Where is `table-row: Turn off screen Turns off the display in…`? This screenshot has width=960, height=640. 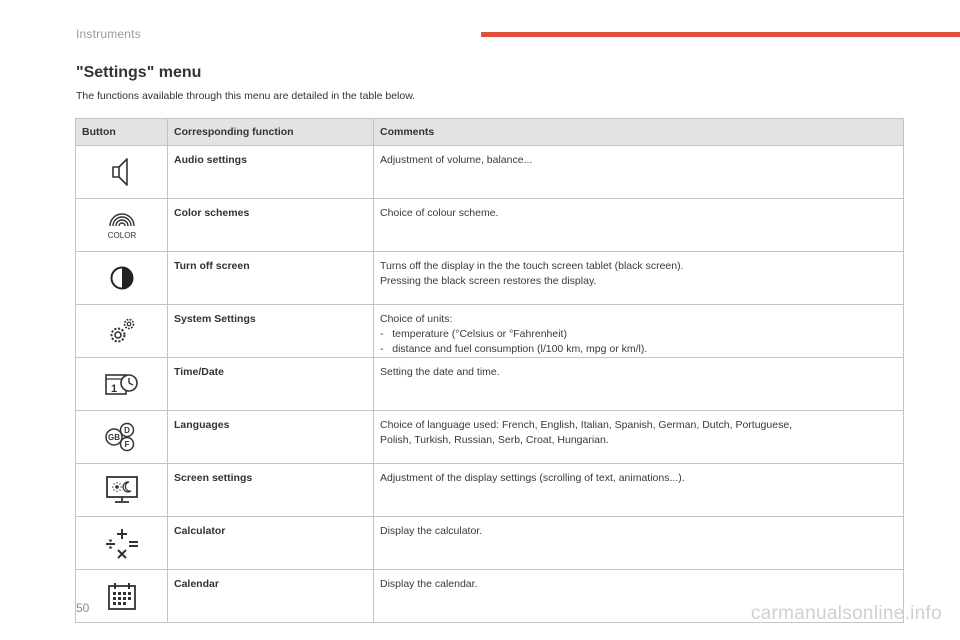
table-row: Turn off screen Turns off the display in… is located at coordinates (489, 278).